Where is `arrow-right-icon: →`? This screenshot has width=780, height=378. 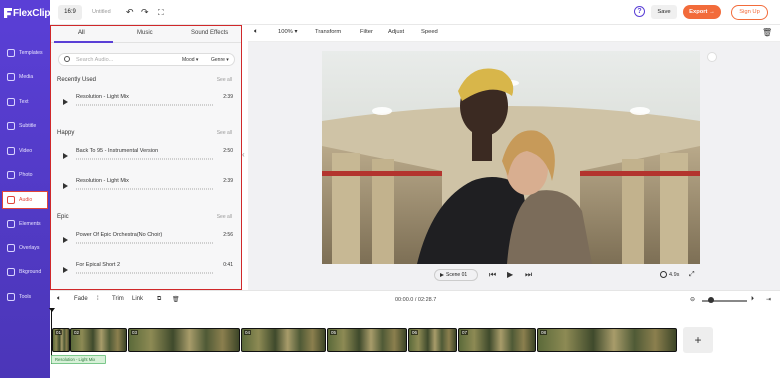 arrow-right-icon: → is located at coordinates (712, 12).